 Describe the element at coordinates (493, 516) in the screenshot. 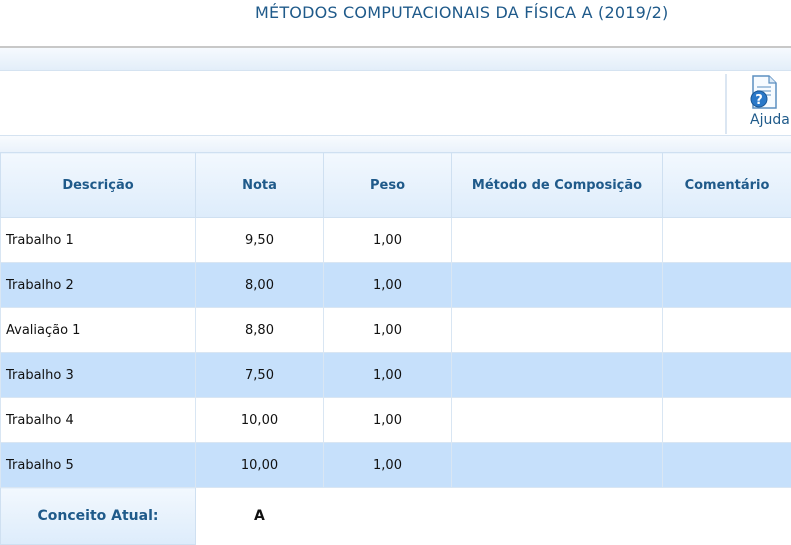

I see `current-grade-value: A` at that location.